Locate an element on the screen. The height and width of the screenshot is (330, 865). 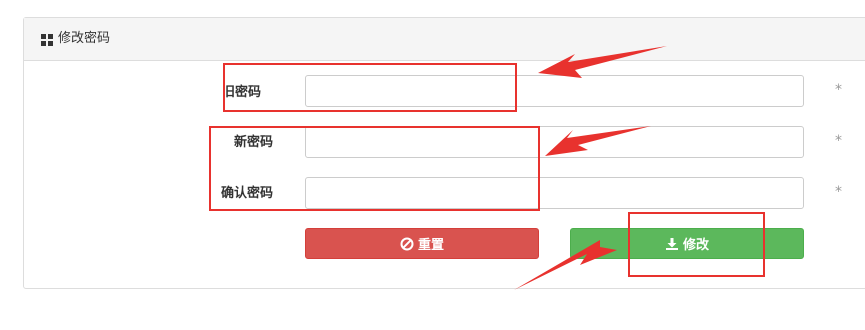
confirm-password-input is located at coordinates (554, 193).